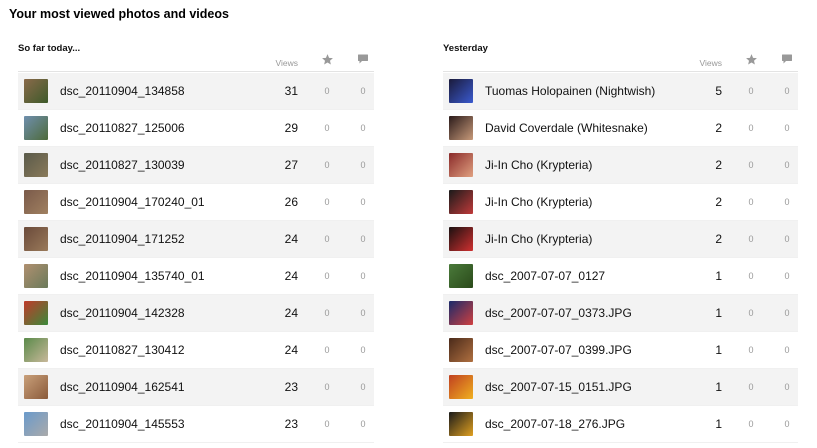  What do you see at coordinates (122, 387) in the screenshot?
I see `photo-title-link: dsc_20110904_162541` at bounding box center [122, 387].